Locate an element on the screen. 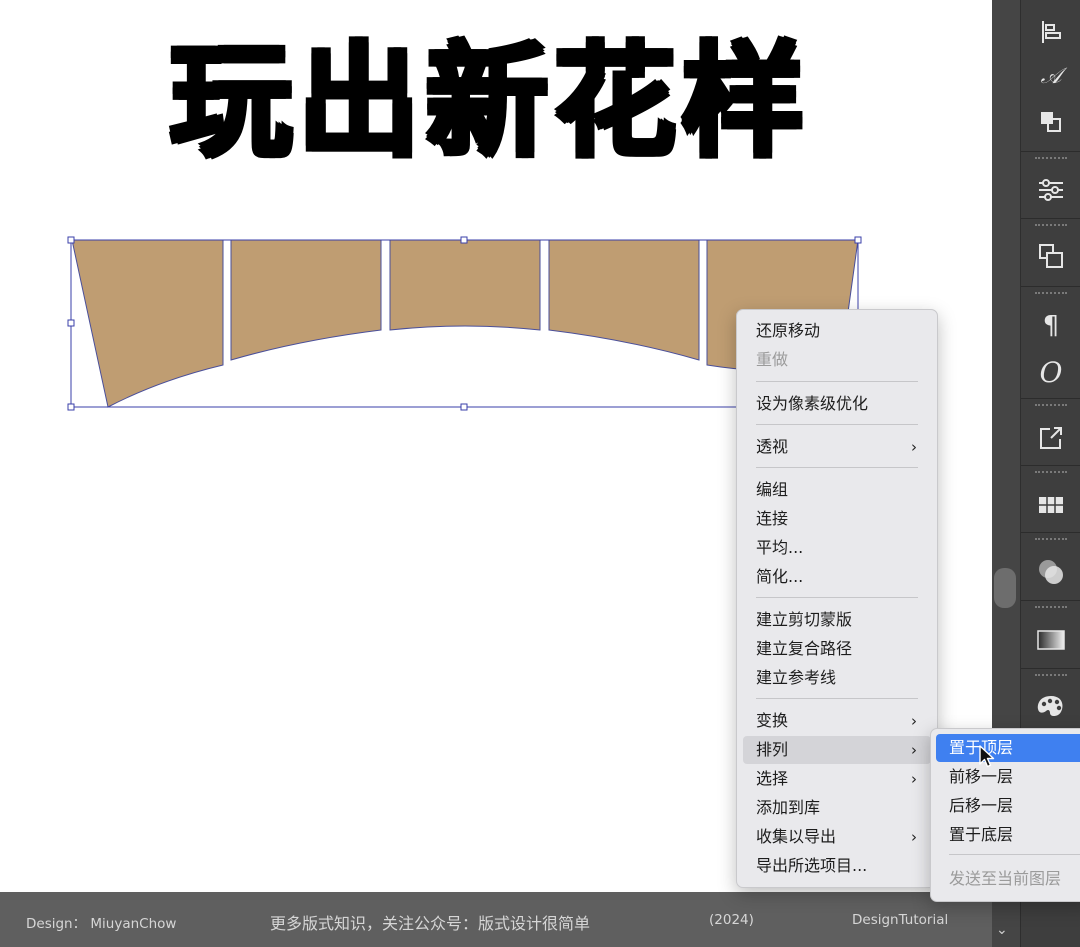 This screenshot has height=947, width=1080. menu-item-collect-for-export: 收集以导出 › is located at coordinates (837, 837).